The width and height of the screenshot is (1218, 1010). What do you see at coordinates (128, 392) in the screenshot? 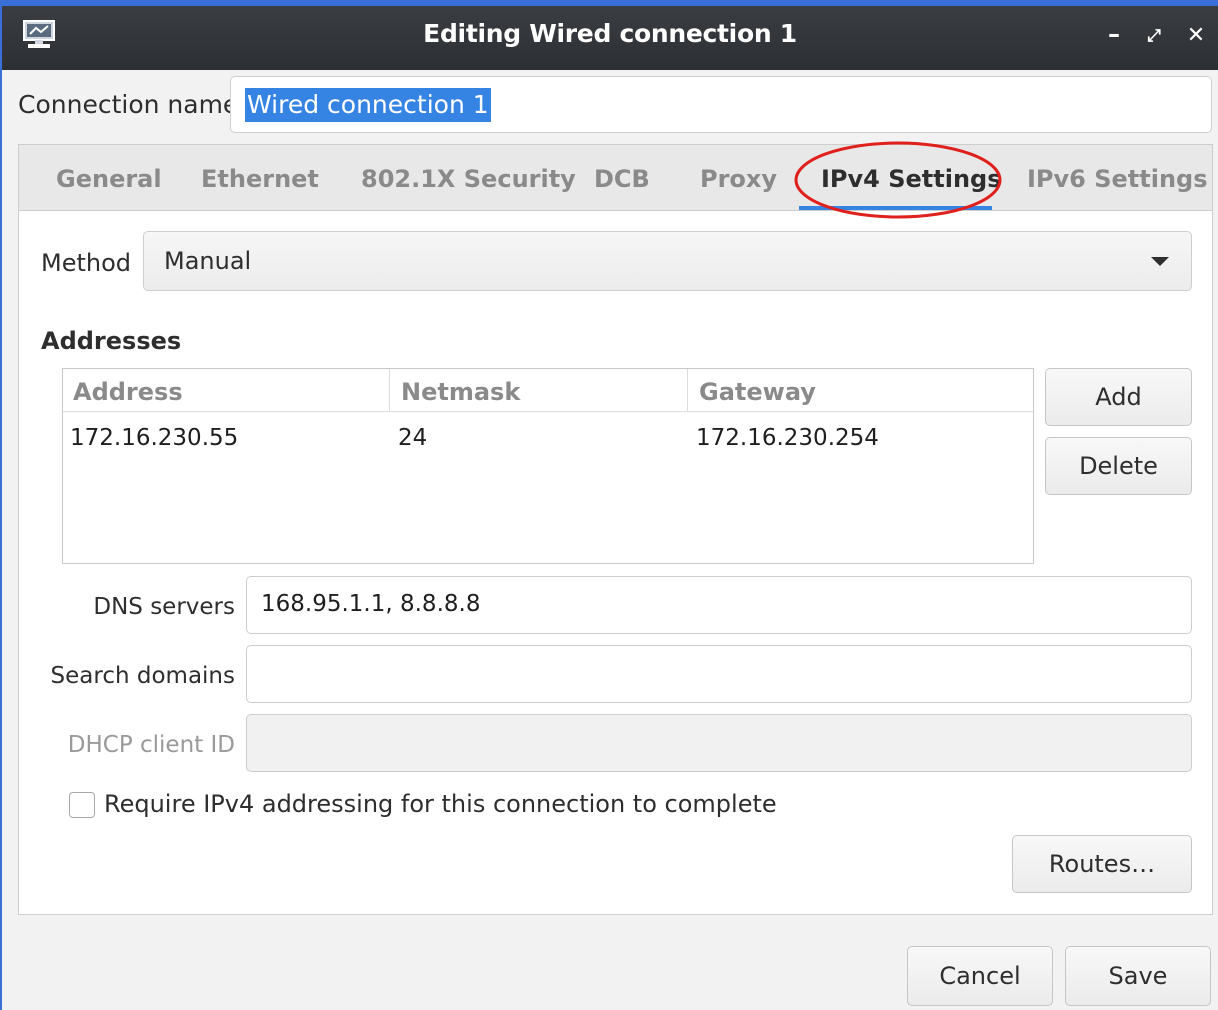
I see `column-header-address: Address` at bounding box center [128, 392].